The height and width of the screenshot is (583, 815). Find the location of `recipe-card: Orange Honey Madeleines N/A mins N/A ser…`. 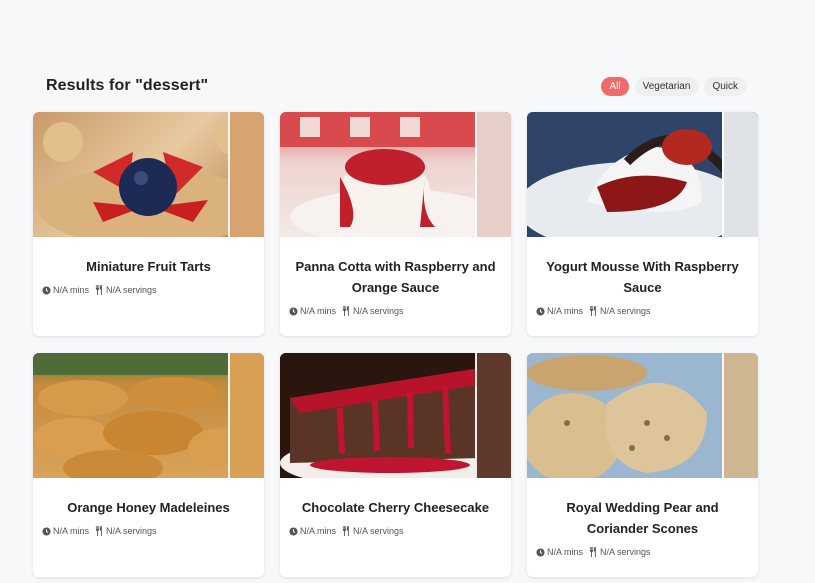

recipe-card: Orange Honey Madeleines N/A mins N/A ser… is located at coordinates (148, 465).